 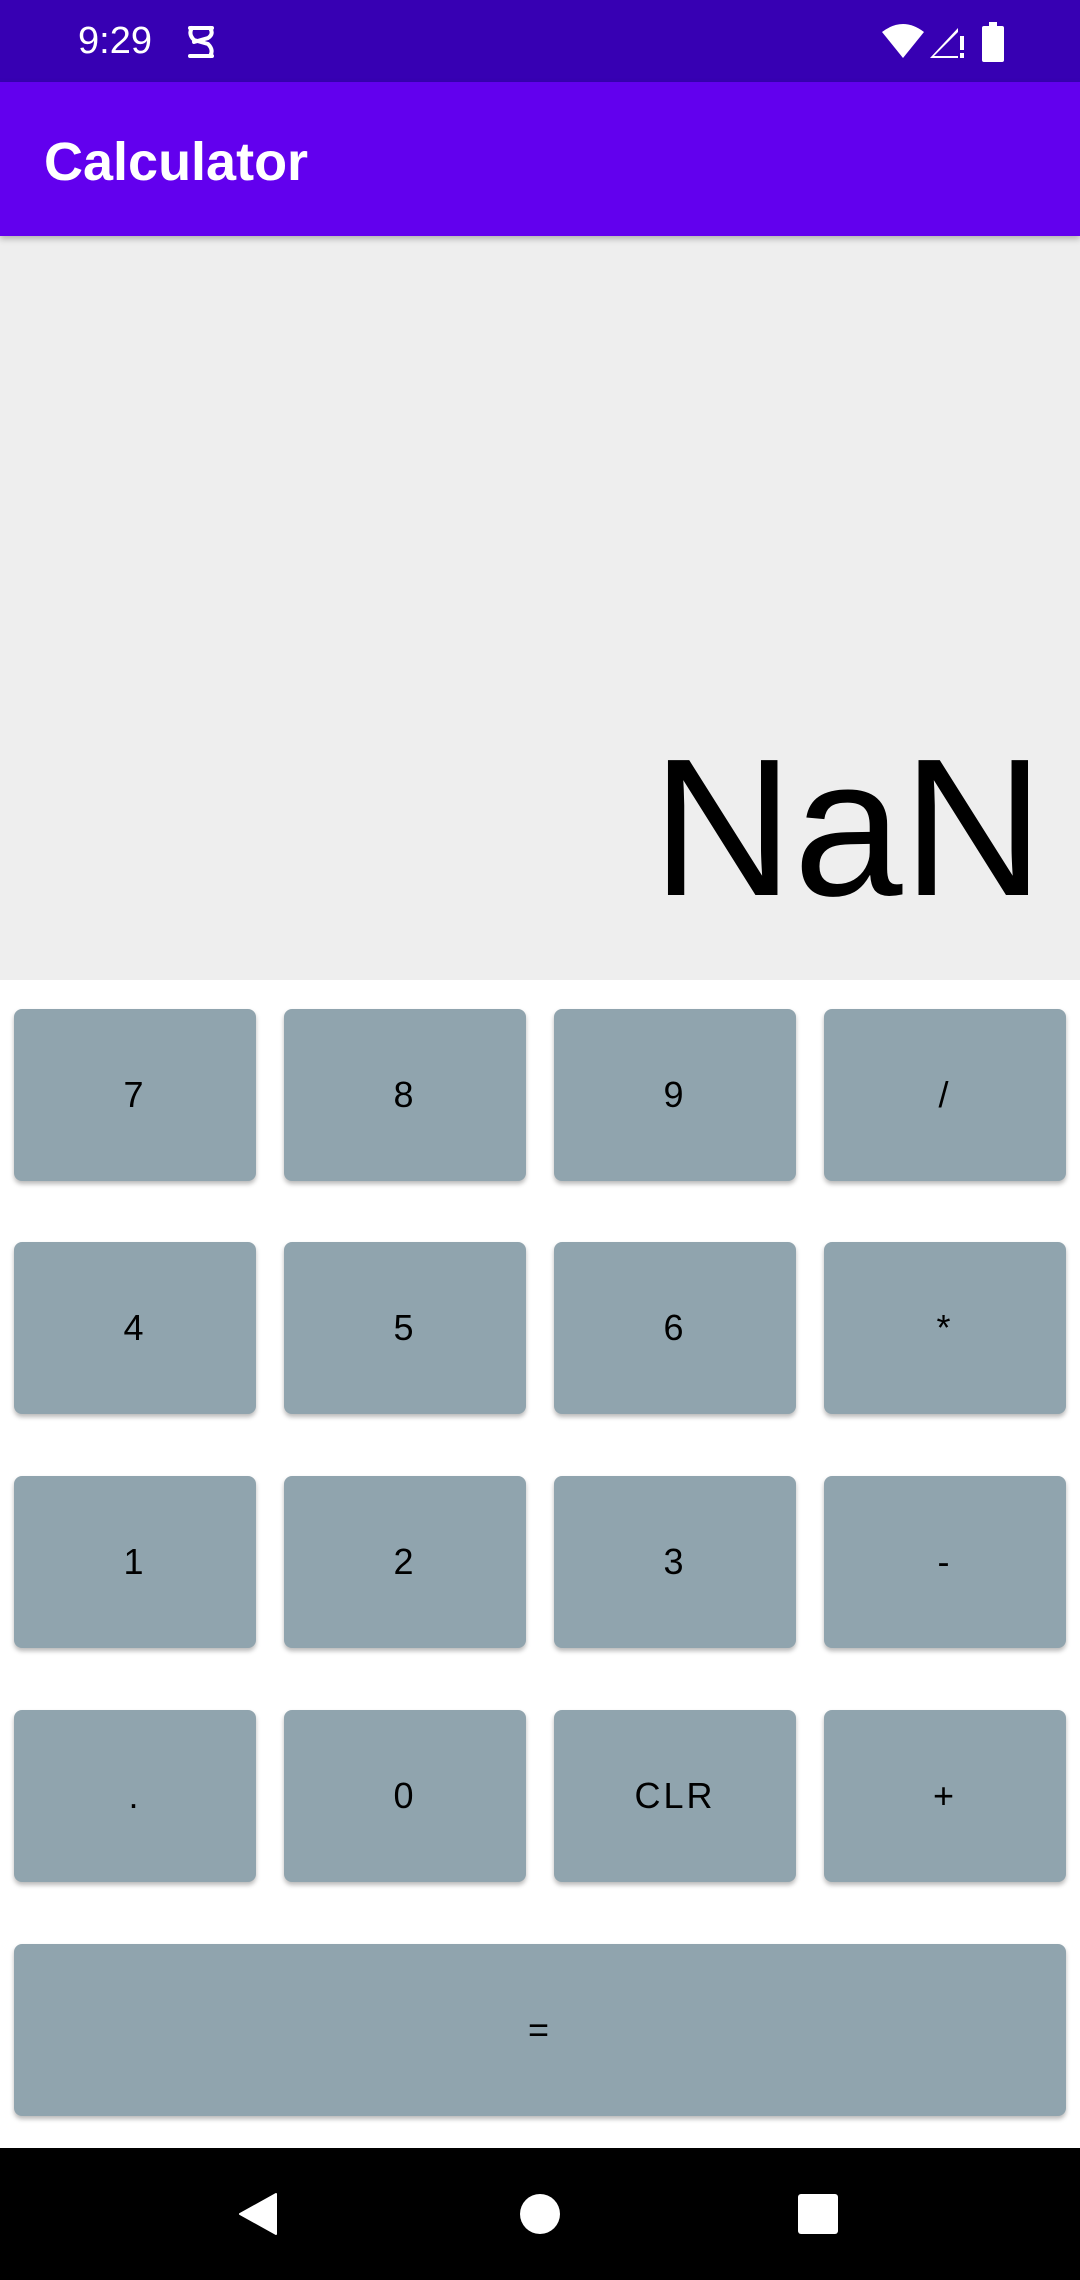 What do you see at coordinates (945, 1095) in the screenshot?
I see `key-divide: /` at bounding box center [945, 1095].